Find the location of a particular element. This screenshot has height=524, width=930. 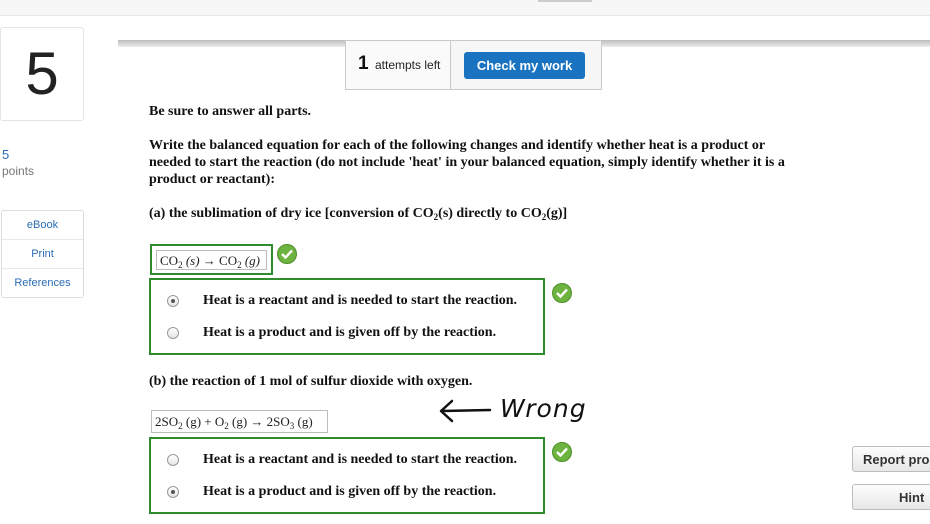

part-a-equation: CO2 (s) → CO2 (g) is located at coordinates (211, 260).